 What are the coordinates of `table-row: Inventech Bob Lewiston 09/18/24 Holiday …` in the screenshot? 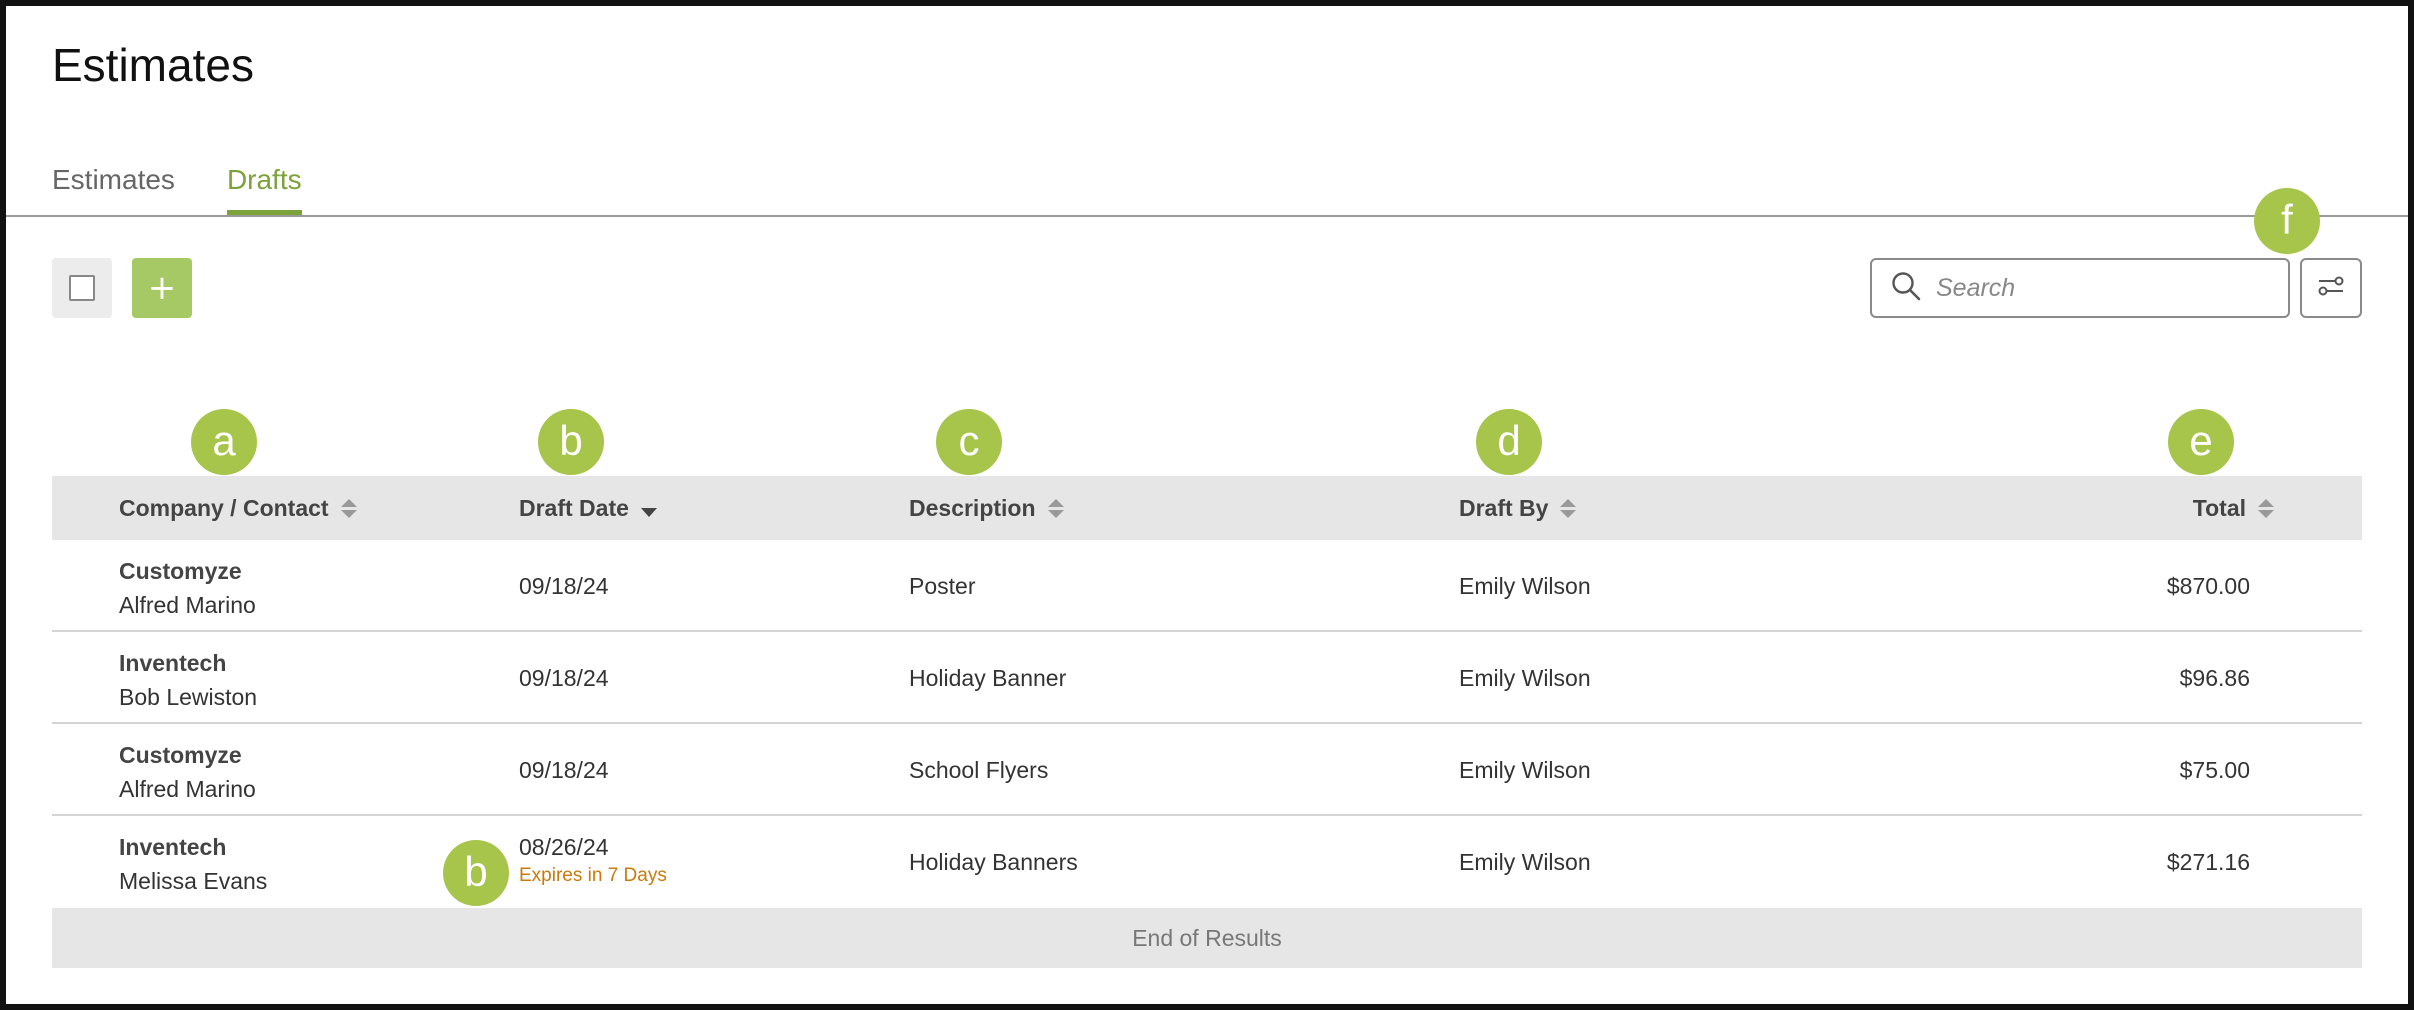 It's located at (1207, 678).